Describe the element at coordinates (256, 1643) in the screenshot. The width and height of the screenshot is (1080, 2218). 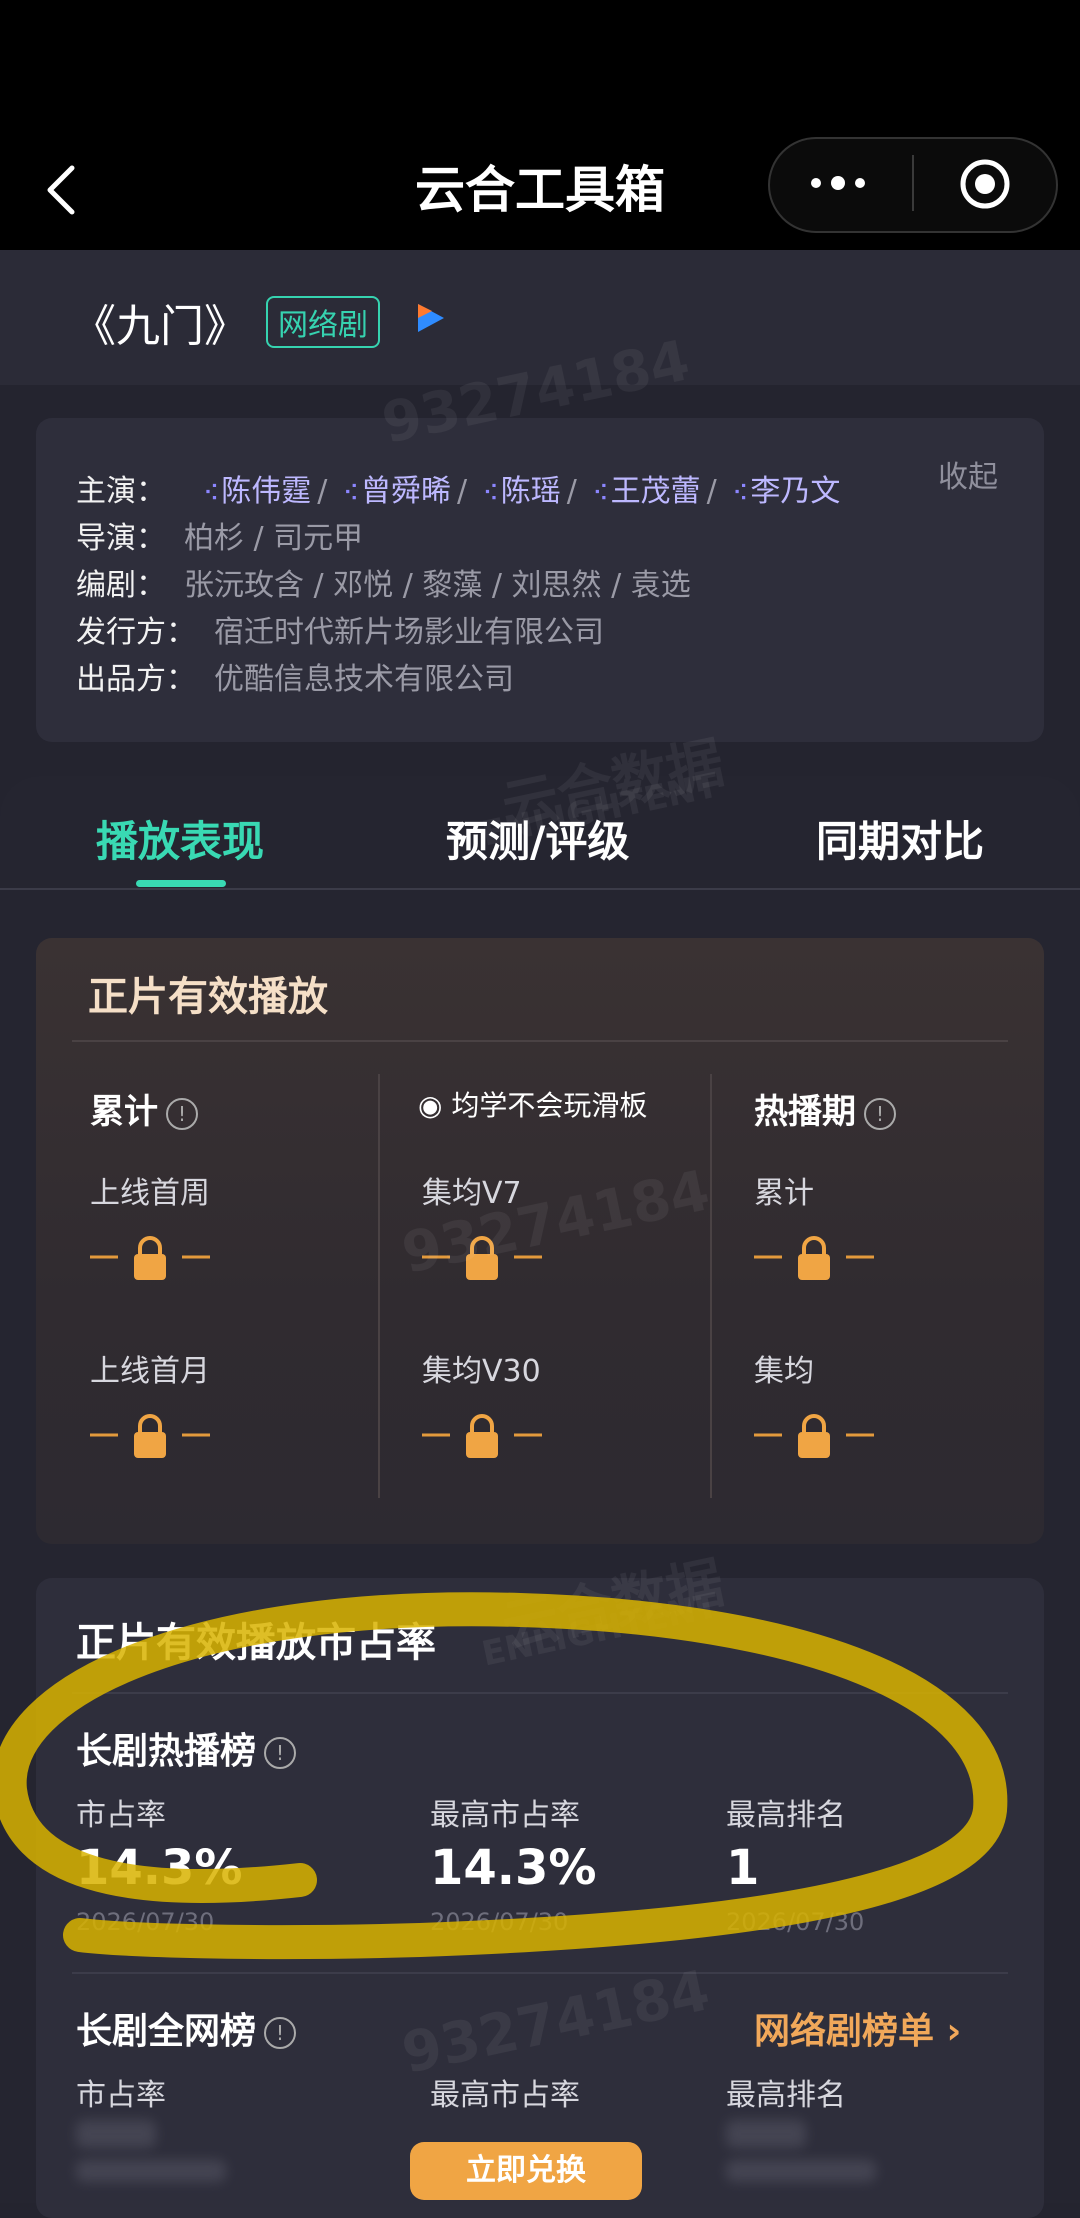
I see `market-share-title: 正片有效播放市占率` at that location.